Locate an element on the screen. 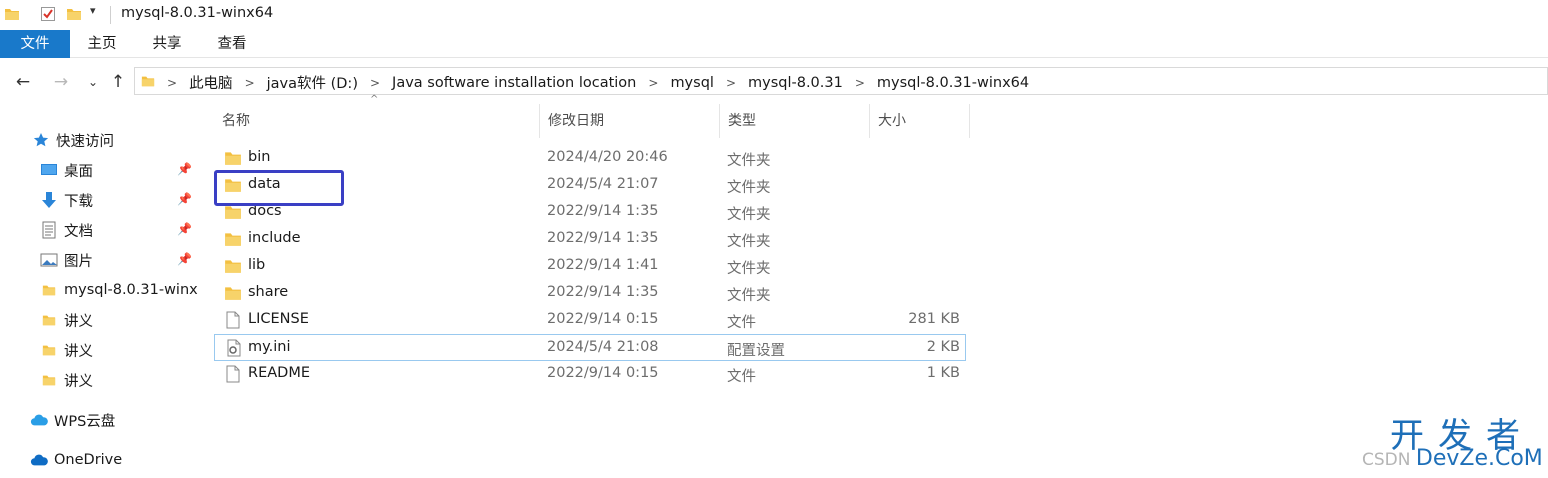  sidebar-item-wps-cloud: WPS云盘 is located at coordinates (114, 420).